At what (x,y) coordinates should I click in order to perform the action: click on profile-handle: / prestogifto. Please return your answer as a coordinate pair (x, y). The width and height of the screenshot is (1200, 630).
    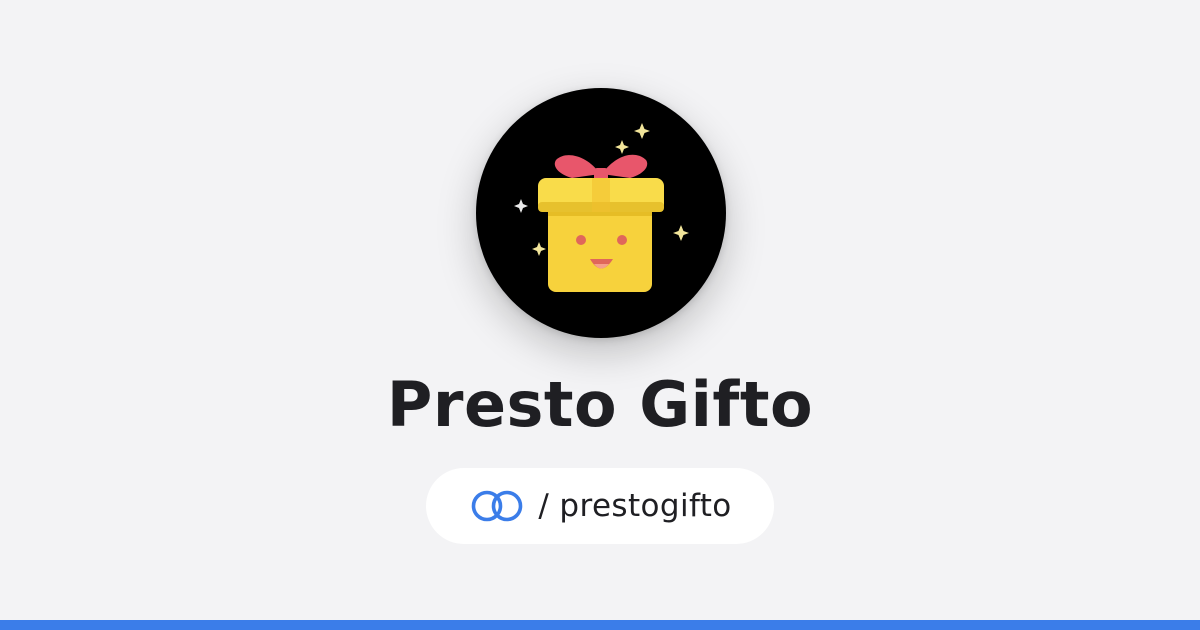
    Looking at the image, I should click on (635, 506).